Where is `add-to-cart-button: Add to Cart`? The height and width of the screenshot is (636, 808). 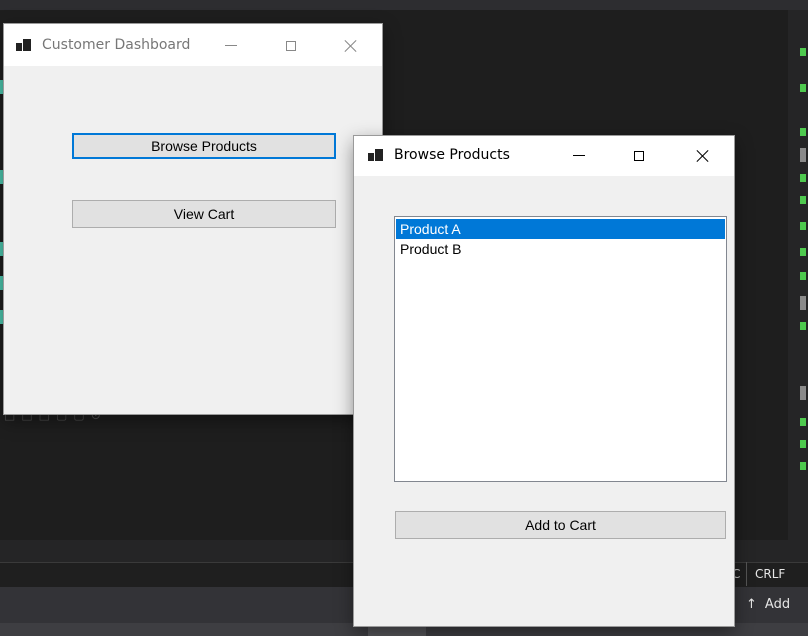 add-to-cart-button: Add to Cart is located at coordinates (560, 525).